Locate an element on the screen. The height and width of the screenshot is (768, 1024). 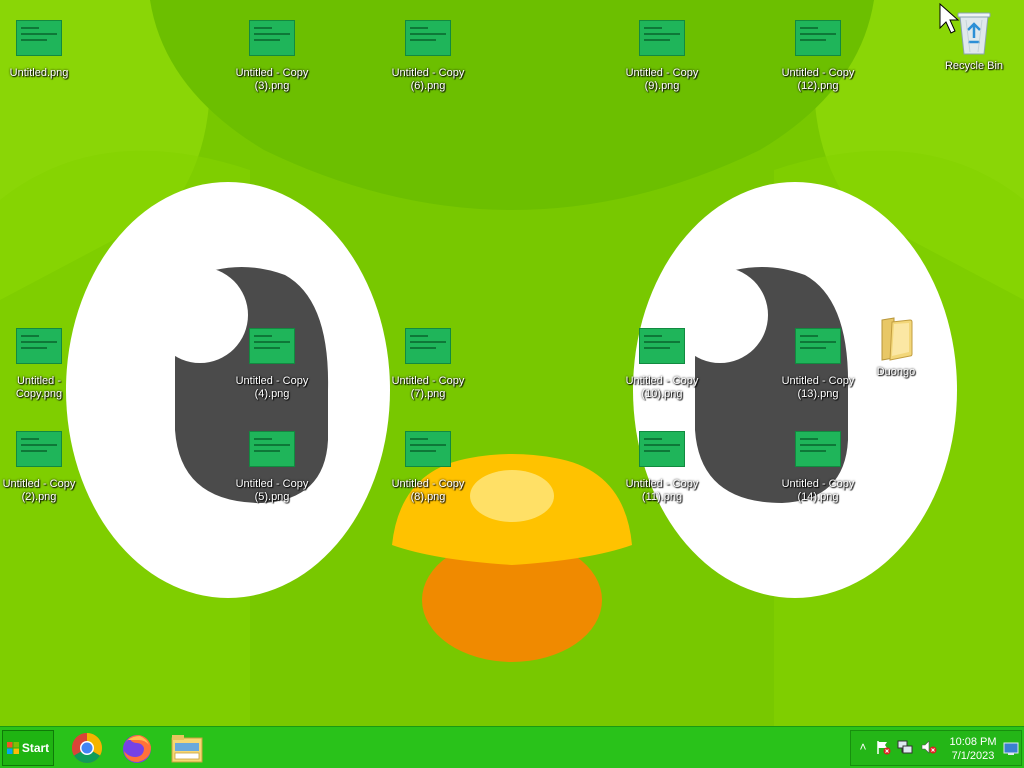
start-button: Start is located at coordinates (28, 748).